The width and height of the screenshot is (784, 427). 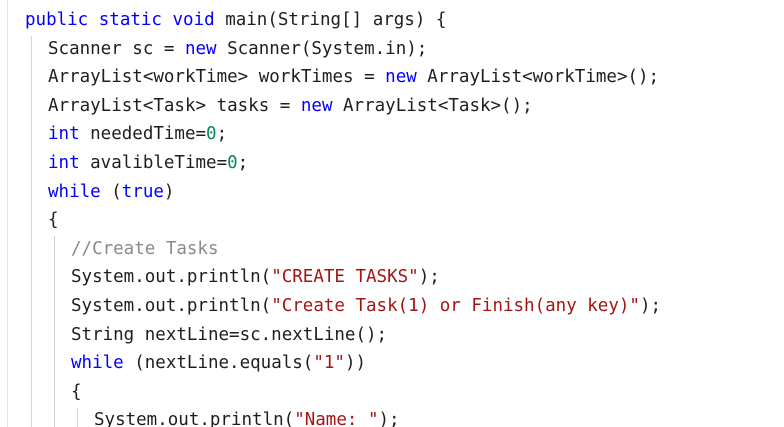 What do you see at coordinates (538, 77) in the screenshot?
I see `code-token-txt: ArrayList<workTime>();` at bounding box center [538, 77].